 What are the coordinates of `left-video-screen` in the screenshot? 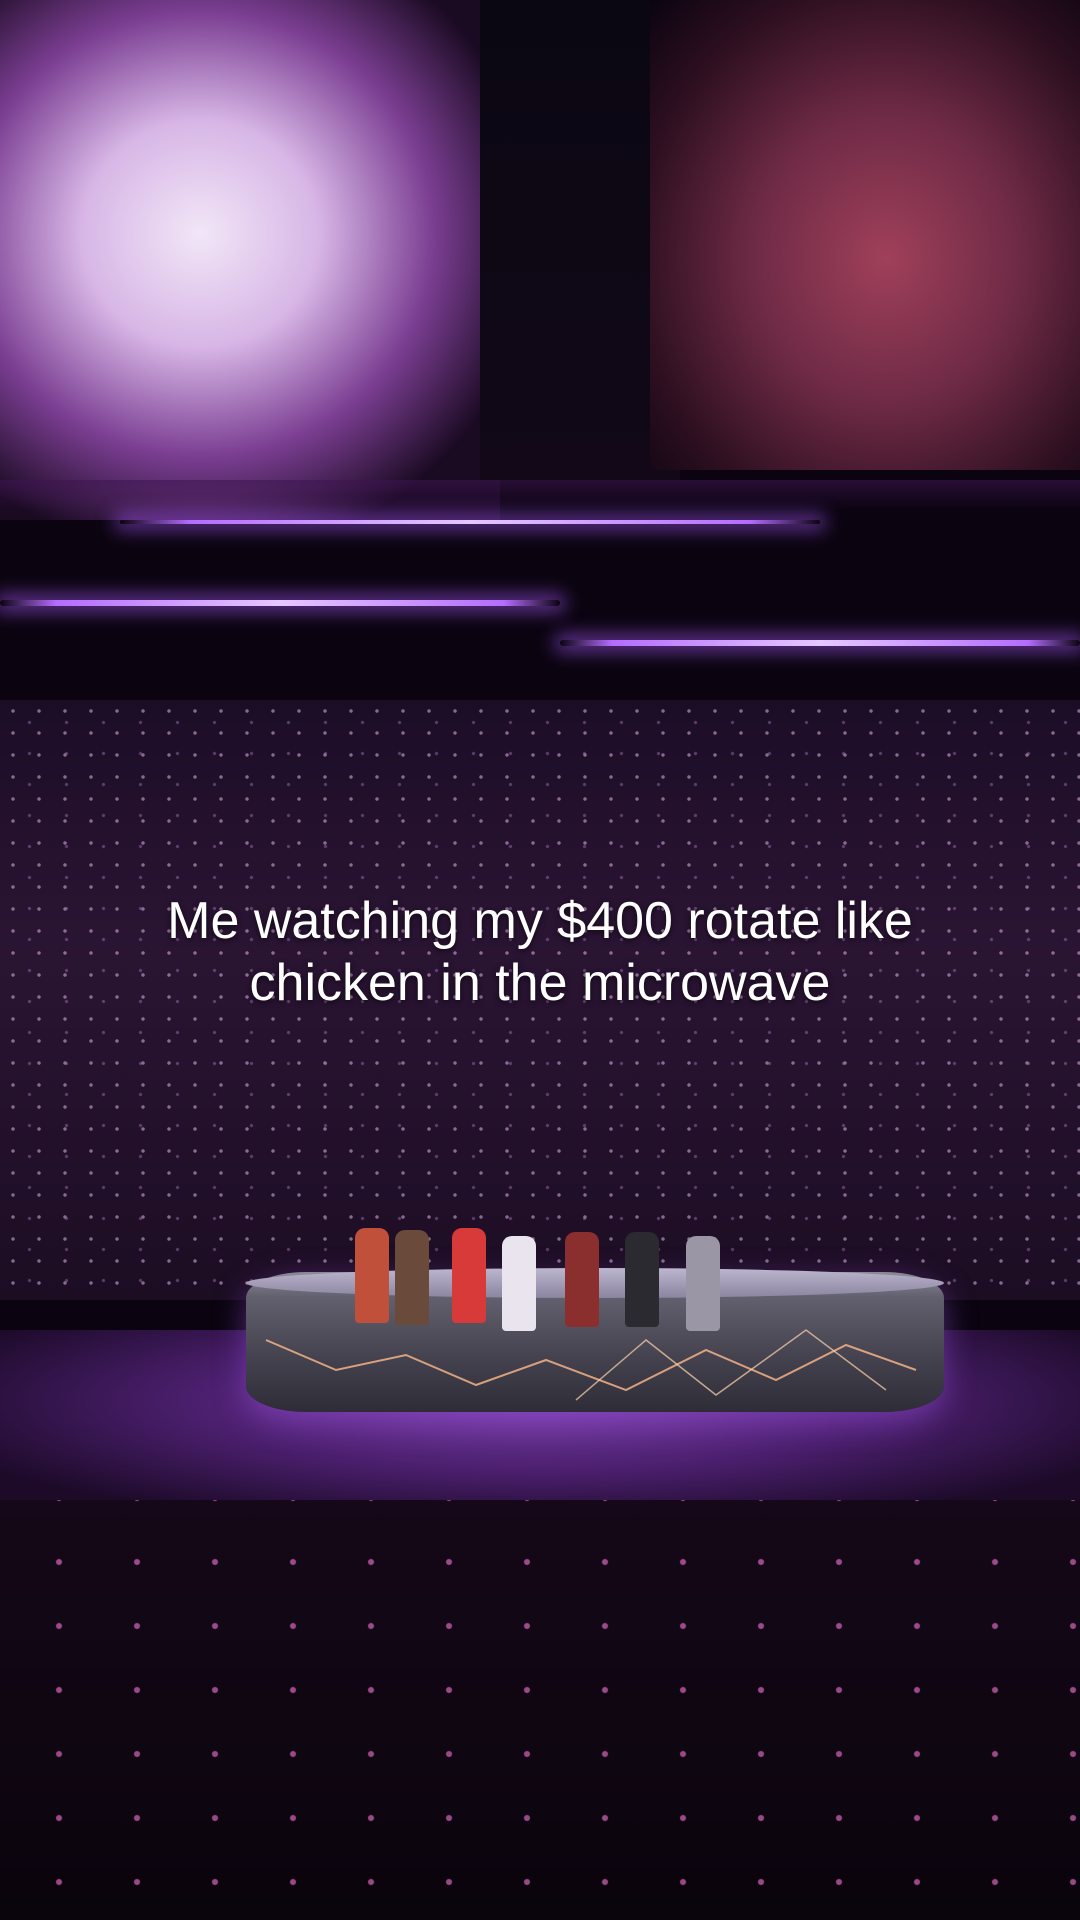 It's located at (250, 260).